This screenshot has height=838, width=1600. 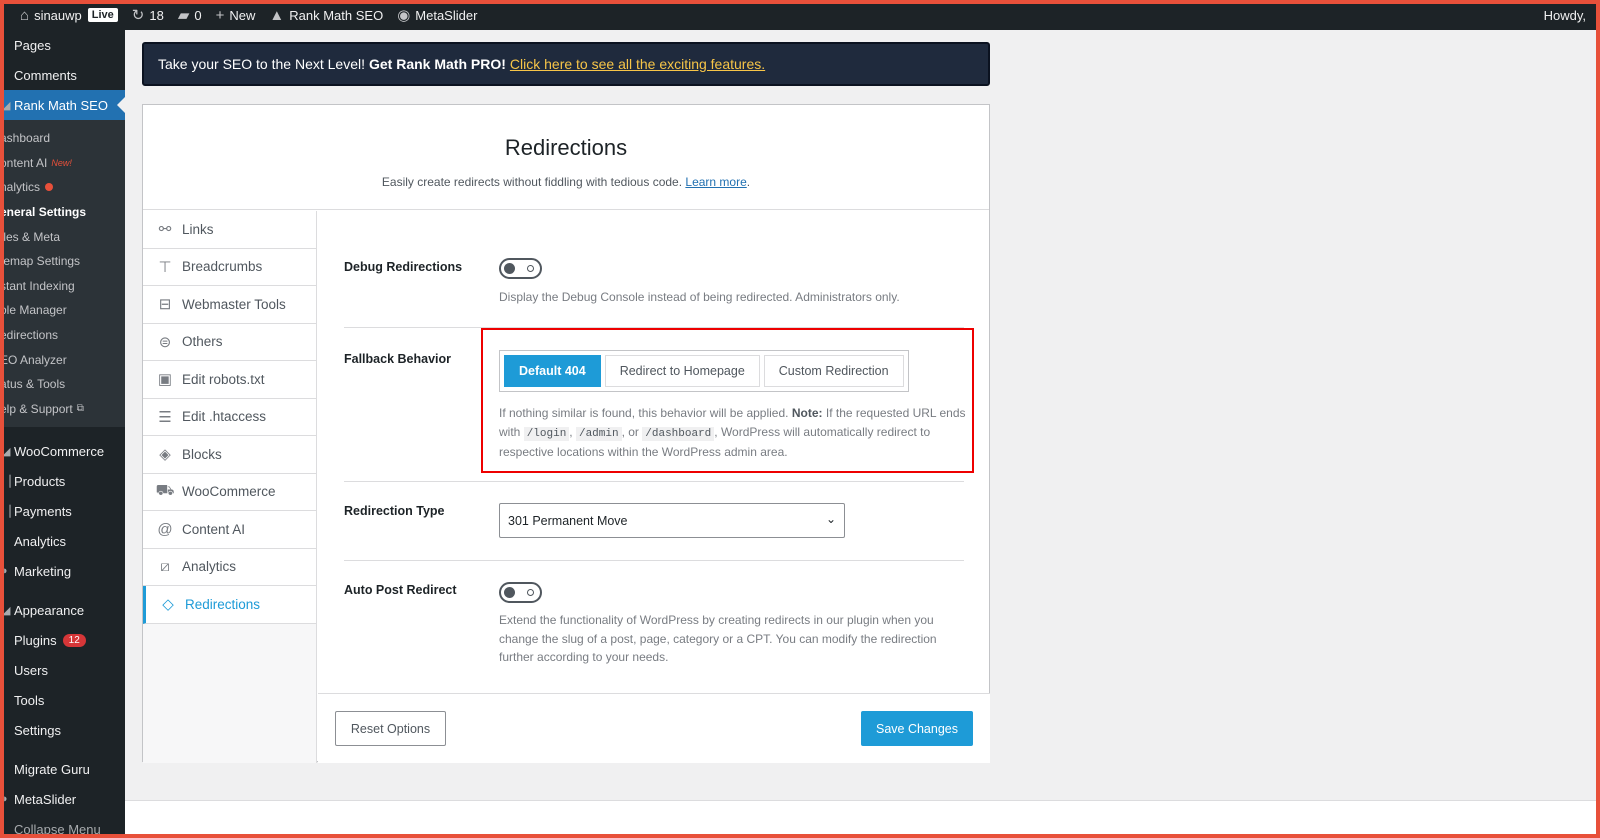 What do you see at coordinates (62, 187) in the screenshot?
I see `submenu-analytics: nalytics` at bounding box center [62, 187].